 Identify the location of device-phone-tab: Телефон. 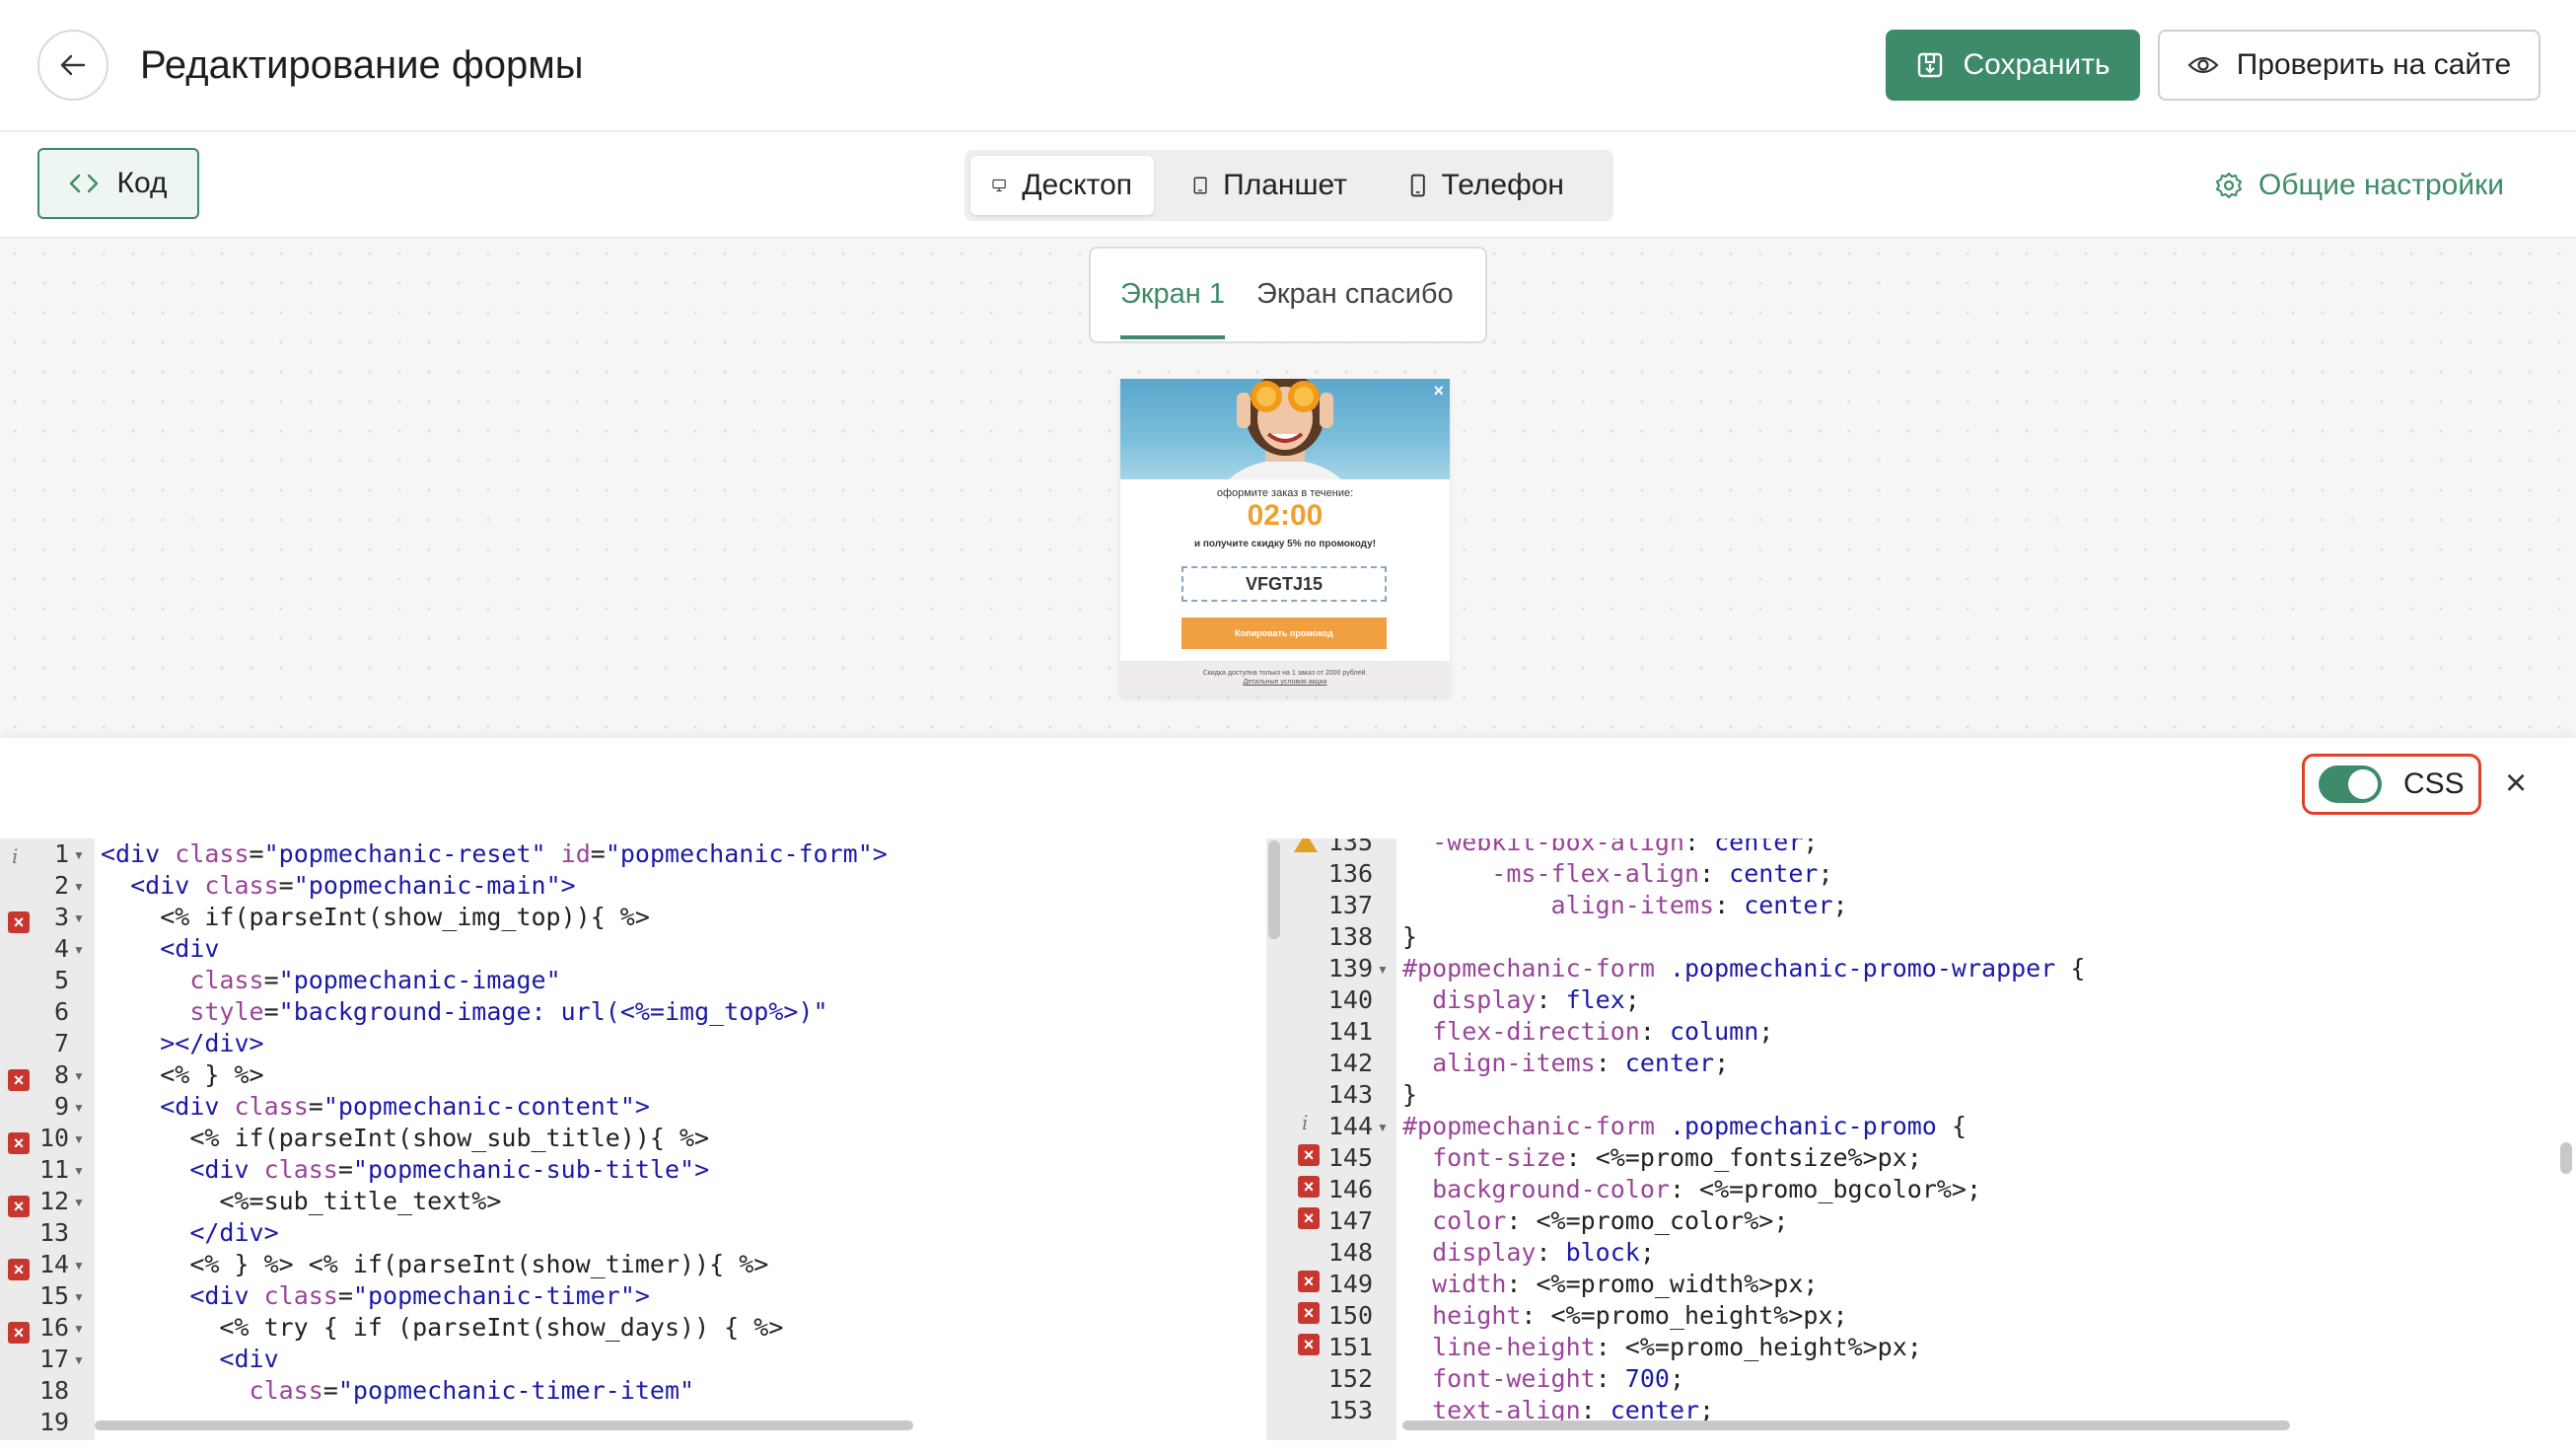
(1487, 185).